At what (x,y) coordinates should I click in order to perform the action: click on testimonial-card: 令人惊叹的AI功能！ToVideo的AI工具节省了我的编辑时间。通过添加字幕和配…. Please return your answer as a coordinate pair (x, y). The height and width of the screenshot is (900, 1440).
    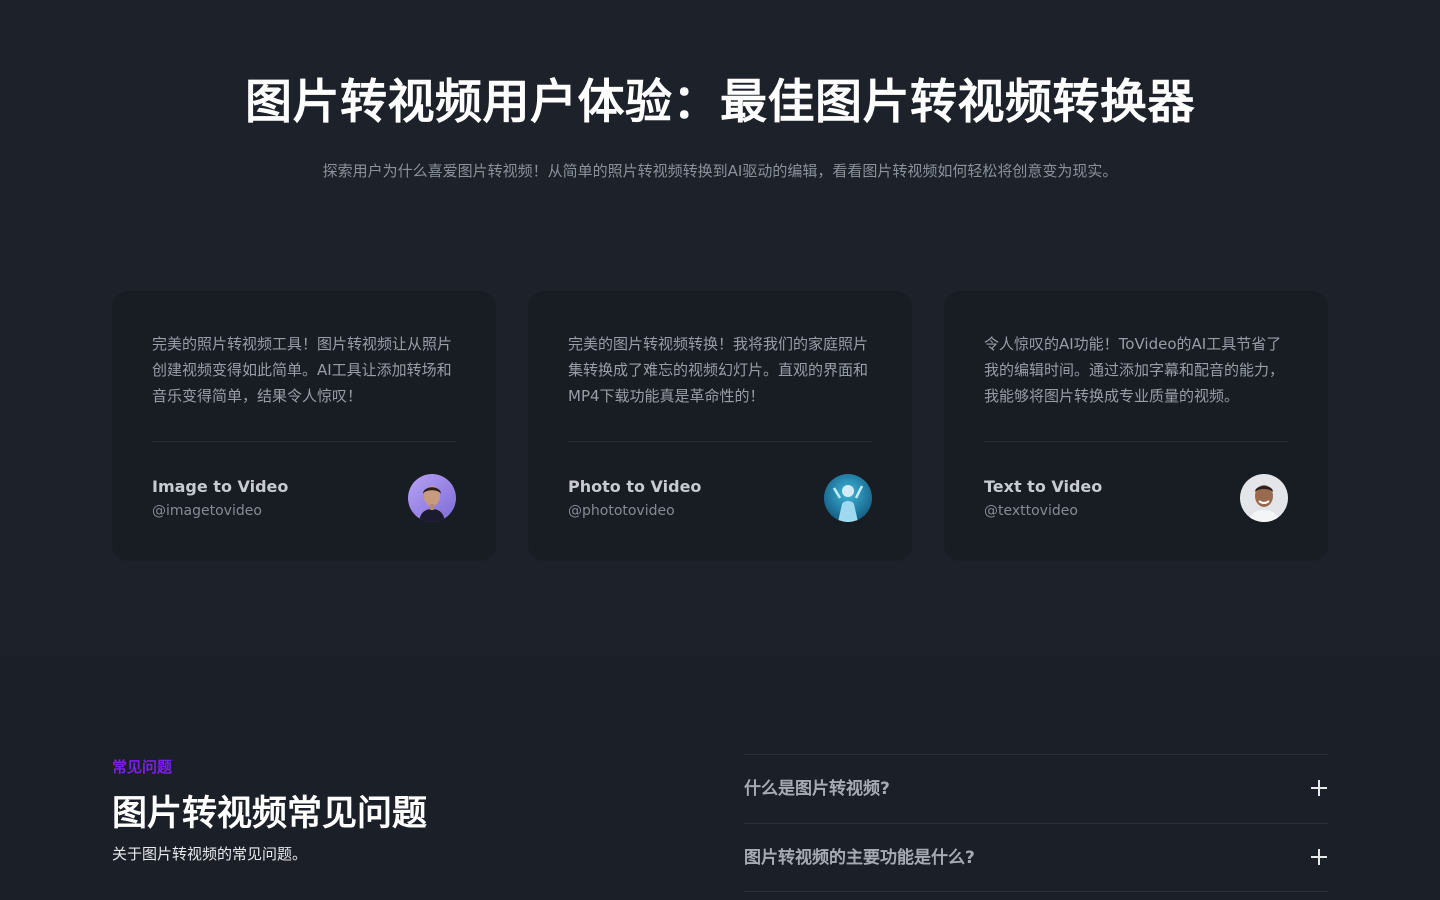
    Looking at the image, I should click on (1136, 426).